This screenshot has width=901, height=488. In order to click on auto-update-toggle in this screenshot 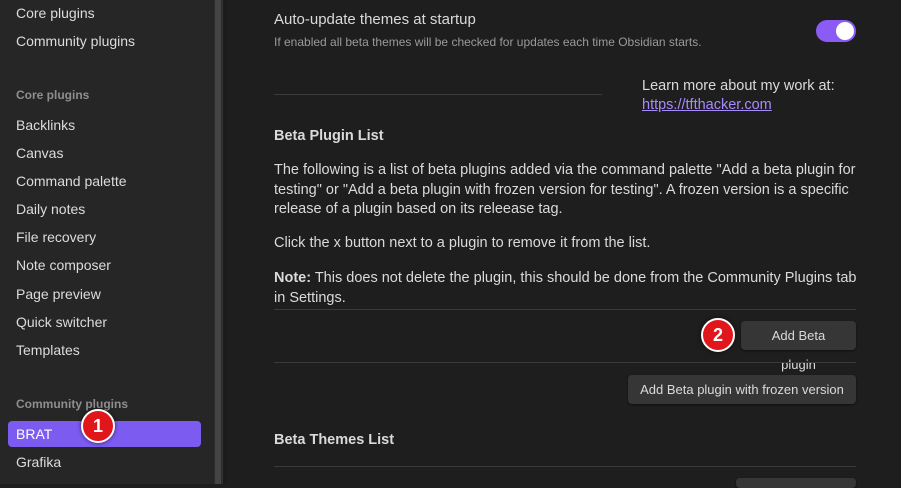, I will do `click(836, 31)`.